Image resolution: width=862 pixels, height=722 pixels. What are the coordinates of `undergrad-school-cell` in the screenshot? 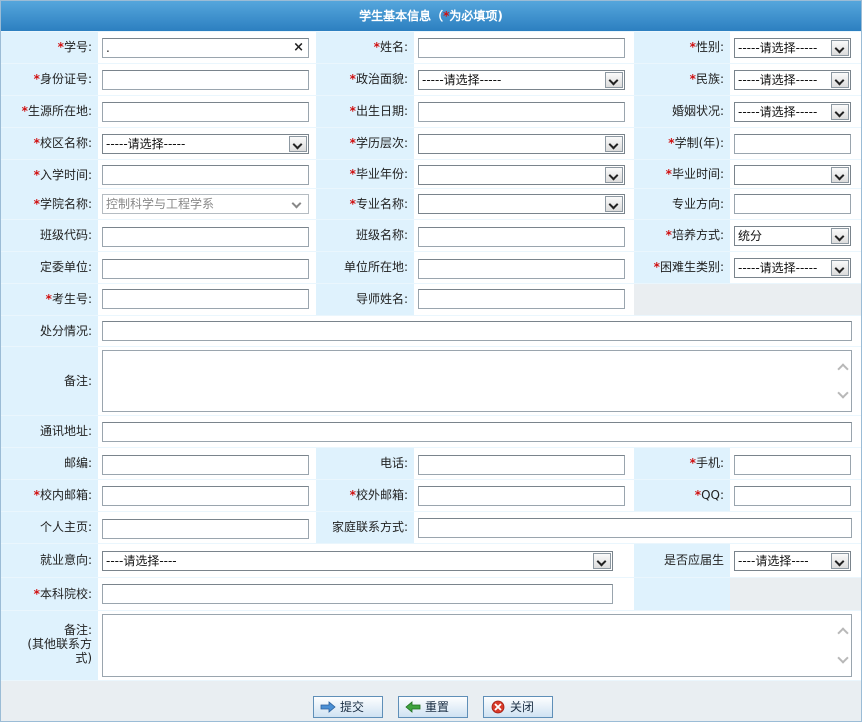 It's located at (366, 594).